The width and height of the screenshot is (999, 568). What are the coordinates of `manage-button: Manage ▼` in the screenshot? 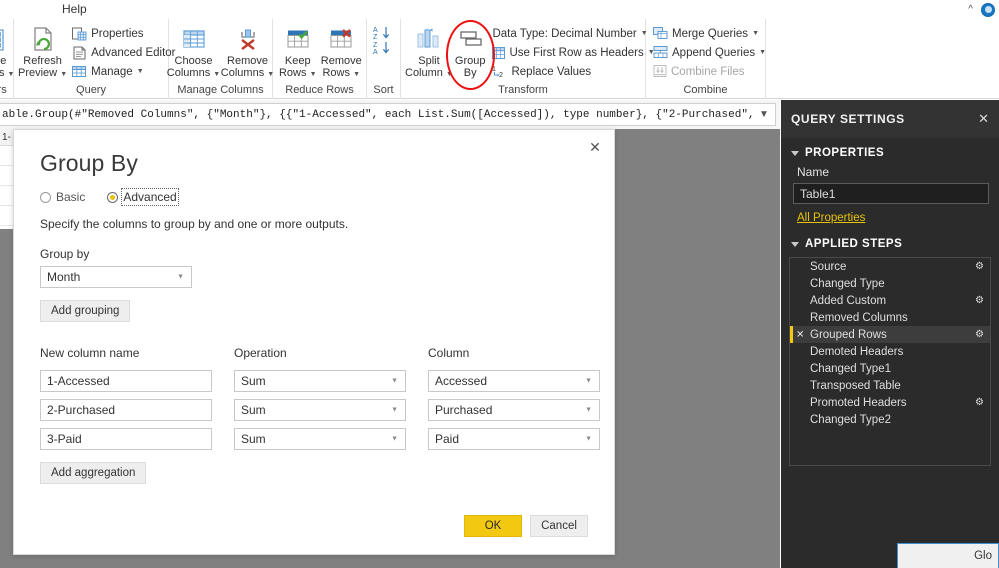 It's located at (123, 71).